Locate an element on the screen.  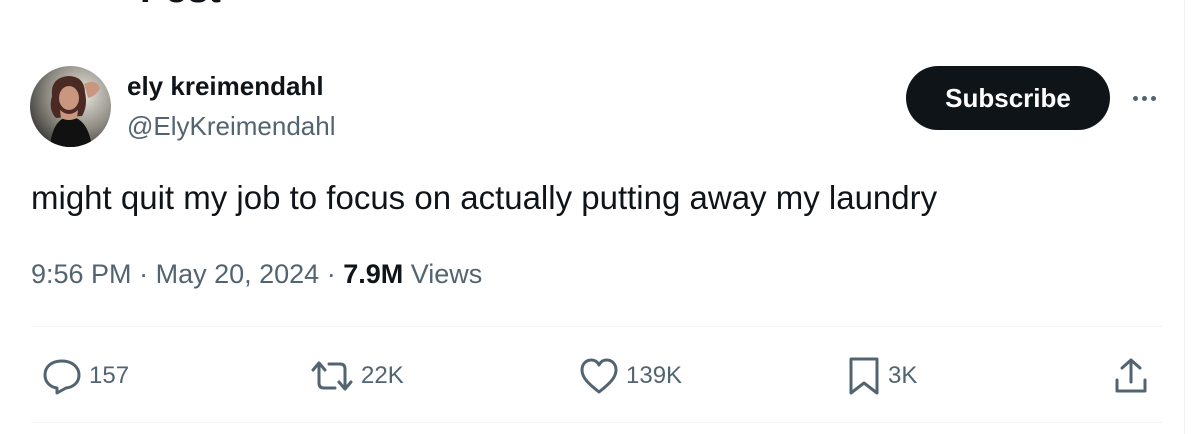
repost-icon is located at coordinates (332, 376).